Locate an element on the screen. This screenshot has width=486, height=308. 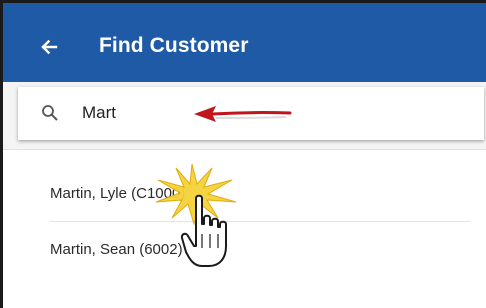
annotation-arrow is located at coordinates (243, 114).